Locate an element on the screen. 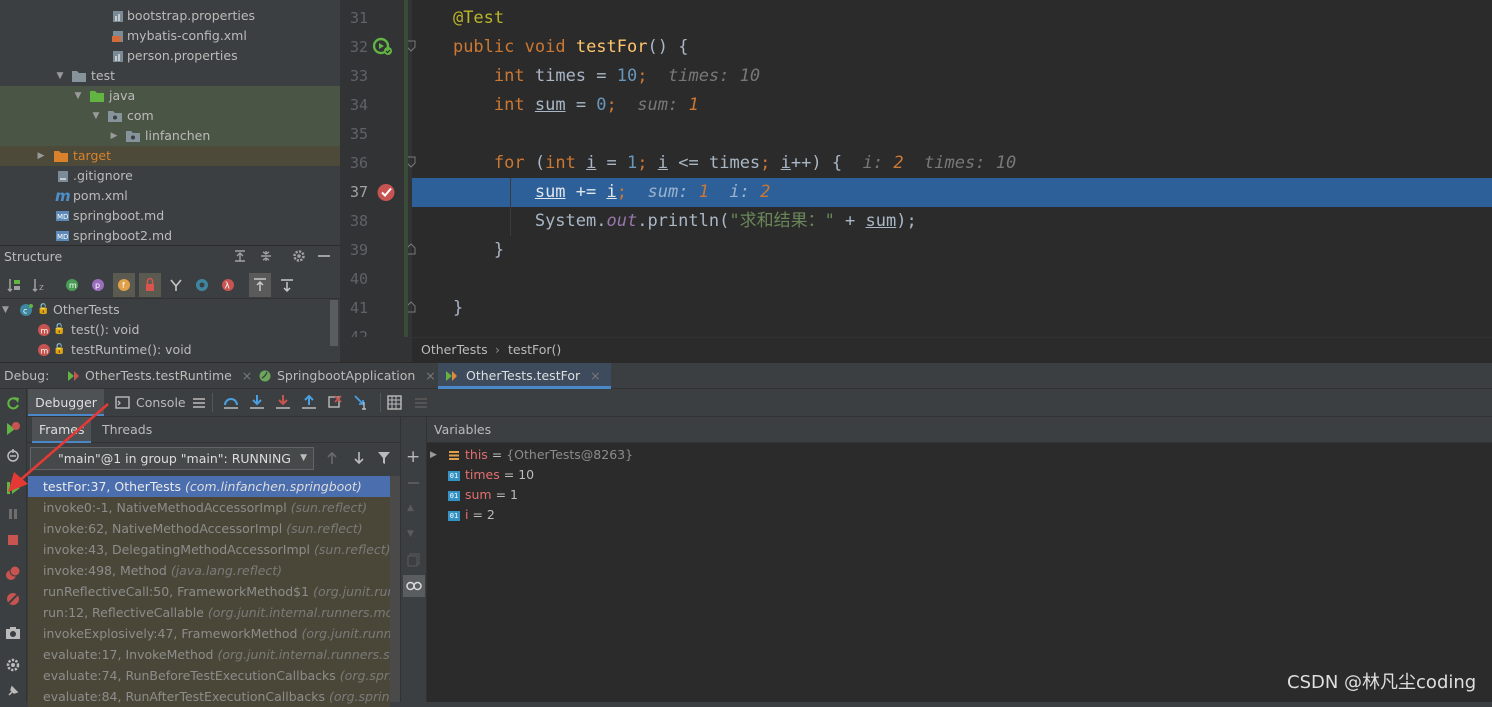 This screenshot has width=1492, height=707. show-execution-point-icon is located at coordinates (231, 402).